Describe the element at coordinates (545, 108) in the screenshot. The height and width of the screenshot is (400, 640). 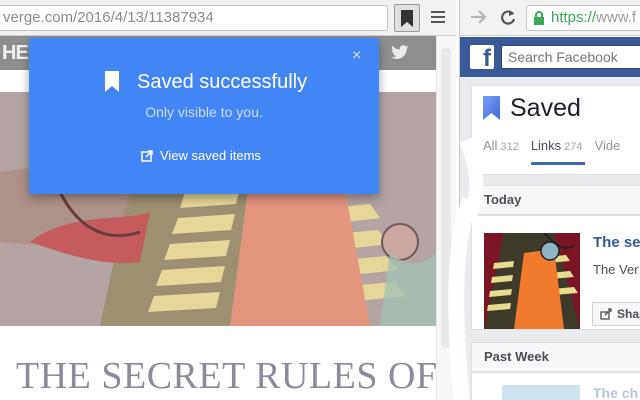
I see `saved-title: Saved` at that location.